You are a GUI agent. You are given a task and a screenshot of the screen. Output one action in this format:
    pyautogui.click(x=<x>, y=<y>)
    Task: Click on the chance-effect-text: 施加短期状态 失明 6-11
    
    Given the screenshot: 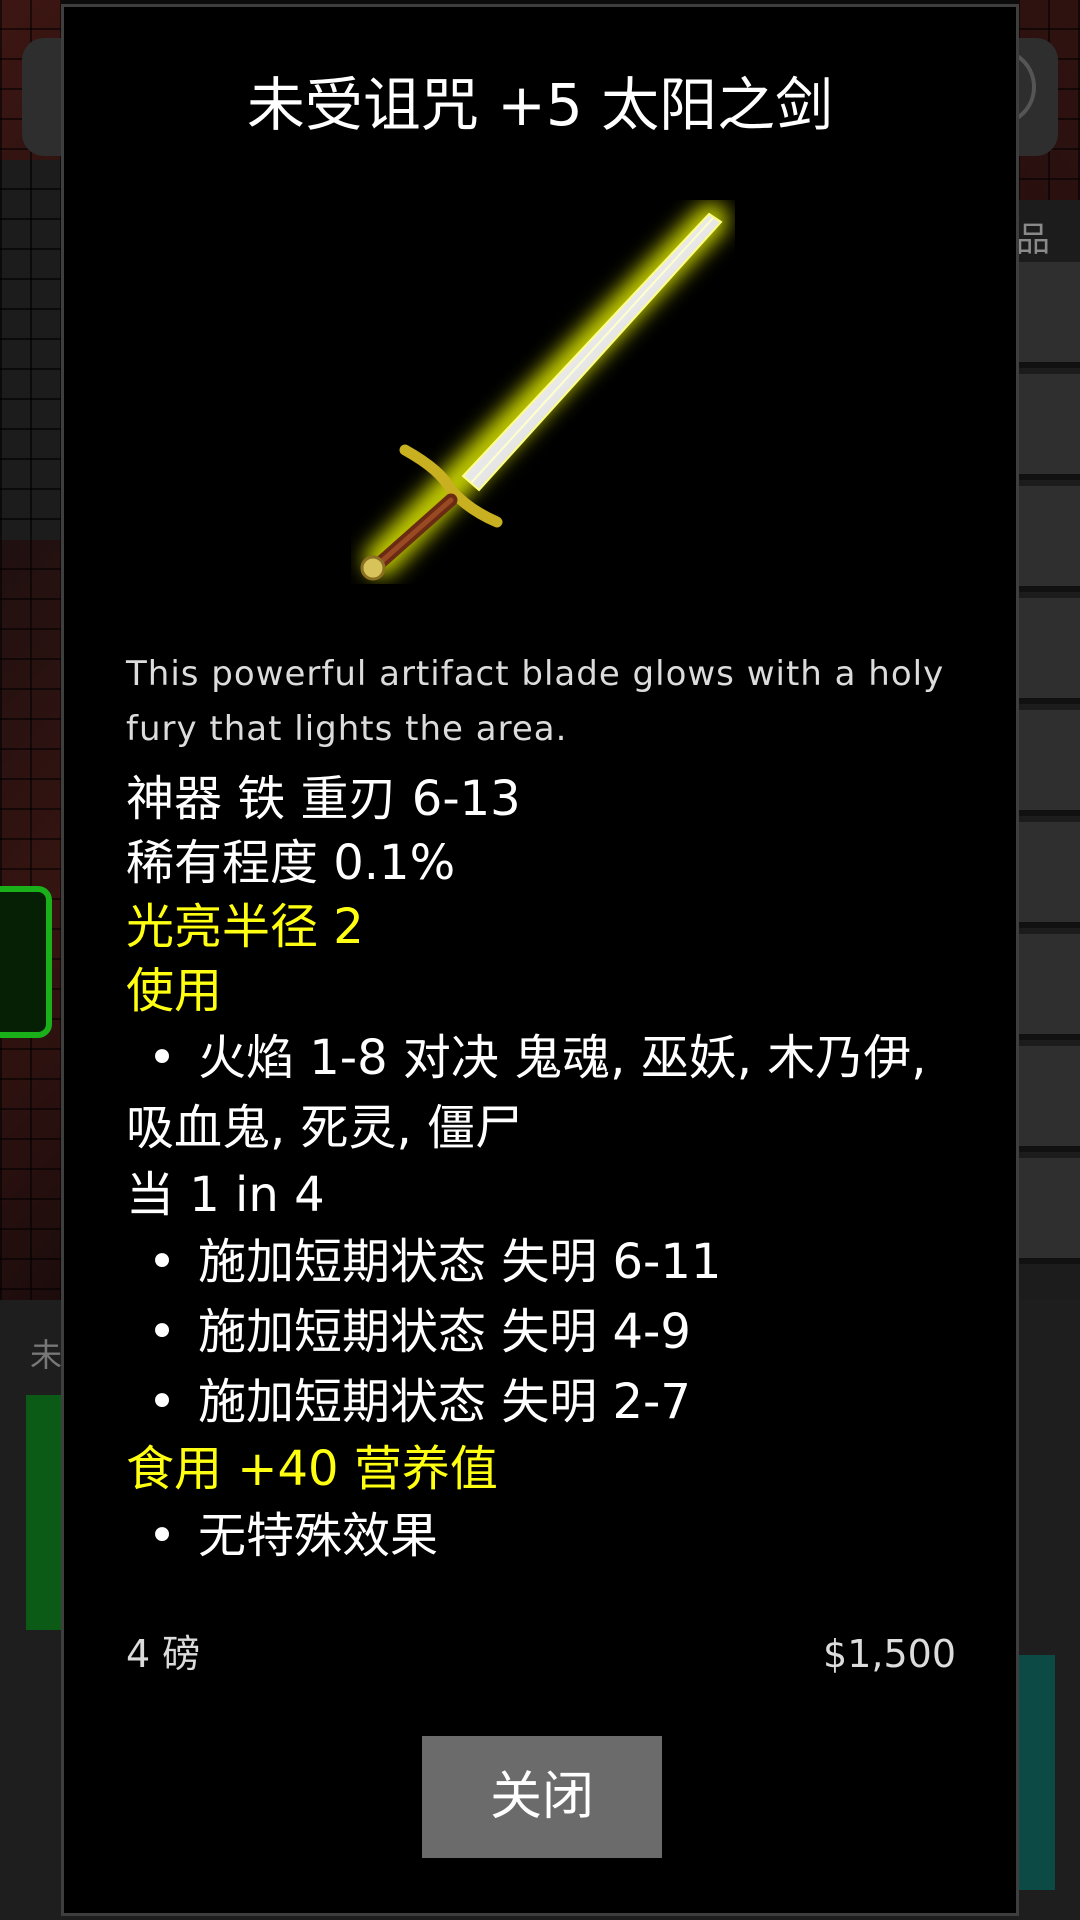 What is the action you would take?
    pyautogui.click(x=460, y=1262)
    